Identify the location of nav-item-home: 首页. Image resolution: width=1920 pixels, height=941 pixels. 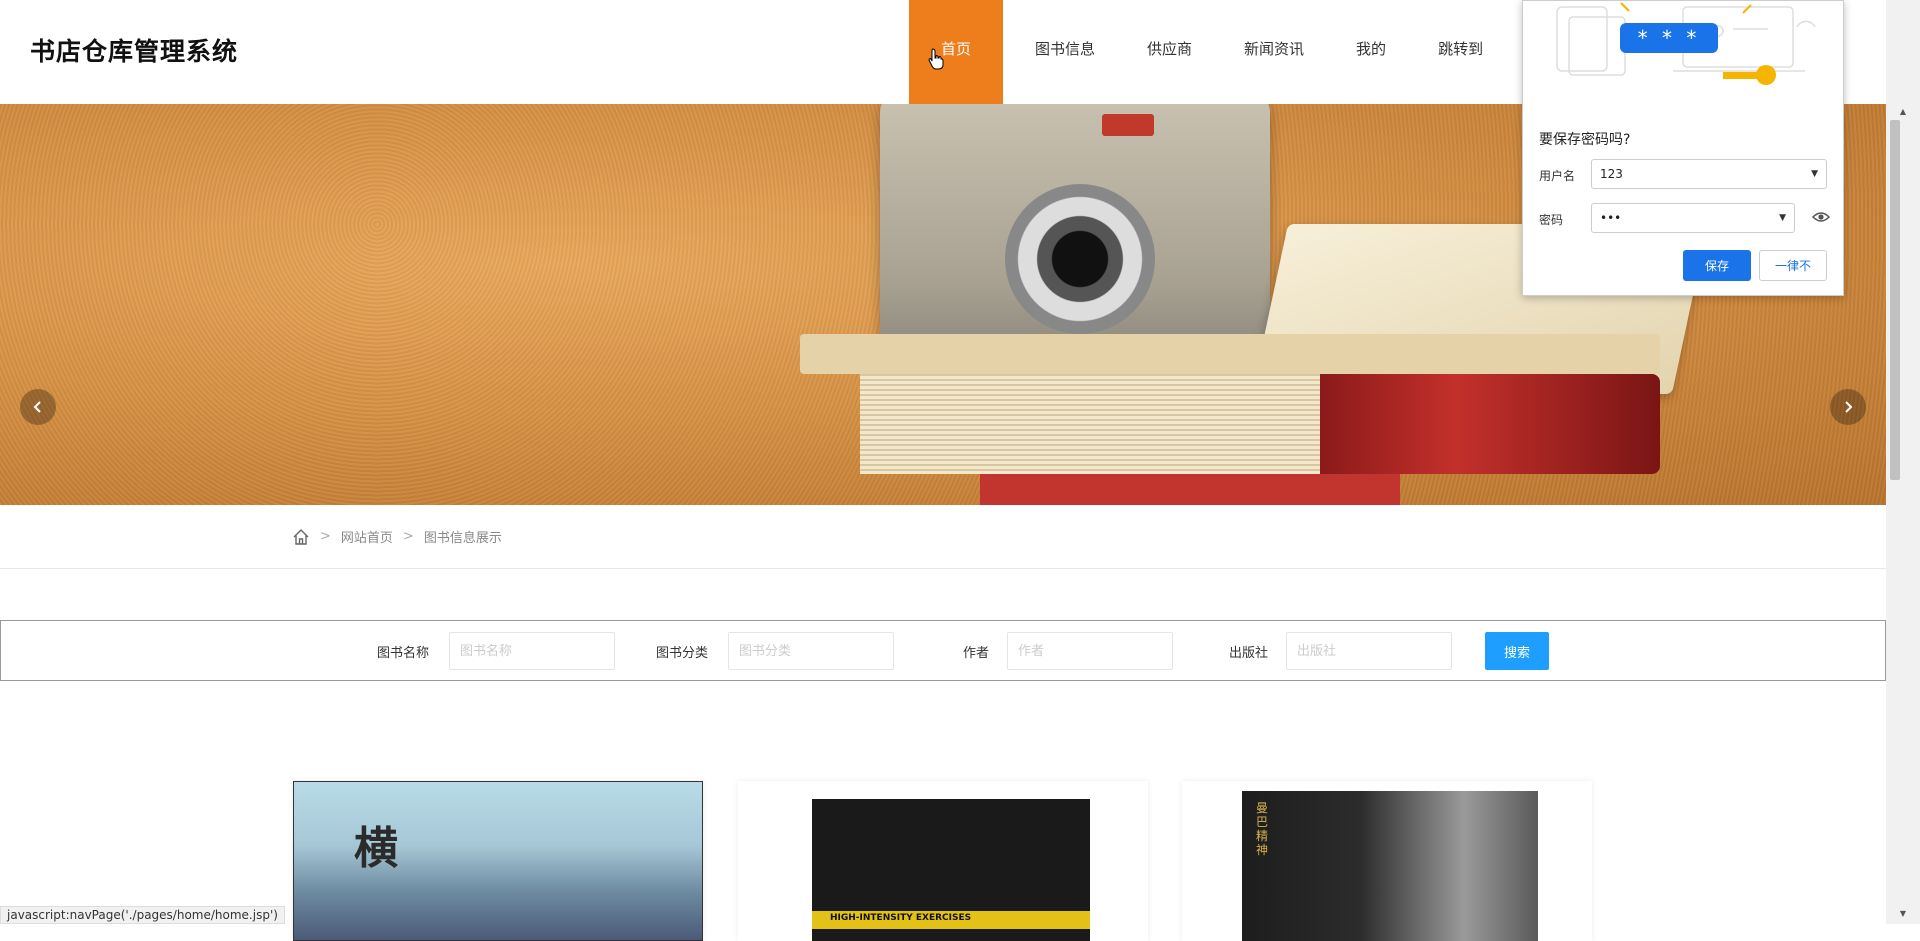
(956, 52).